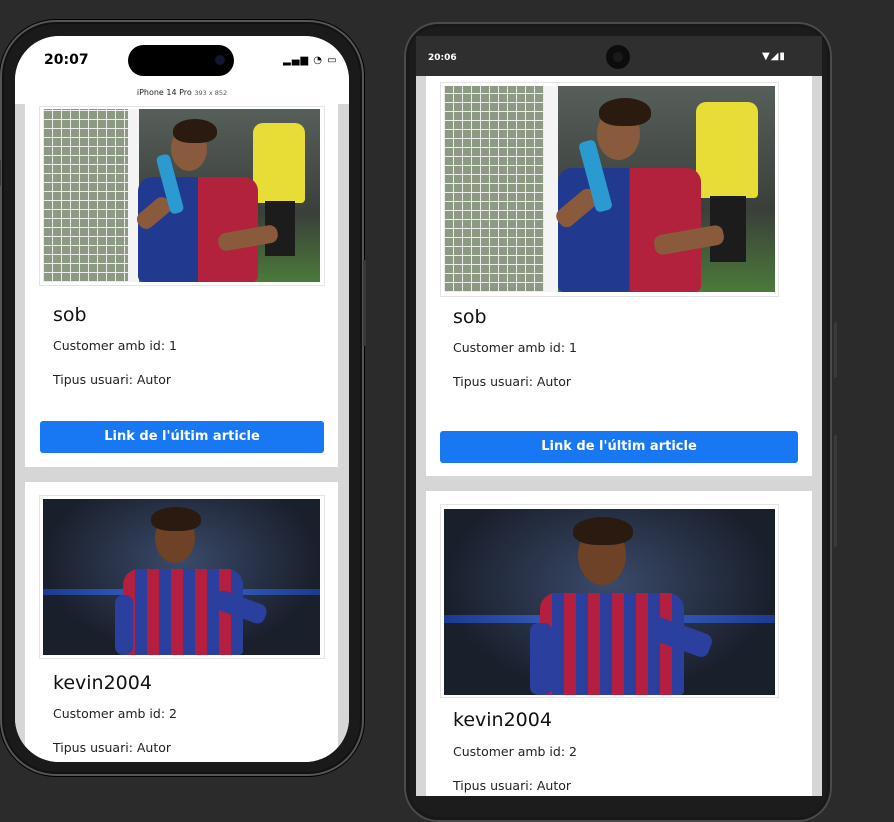 This screenshot has width=894, height=822. What do you see at coordinates (835, 350) in the screenshot?
I see `android-power-button` at bounding box center [835, 350].